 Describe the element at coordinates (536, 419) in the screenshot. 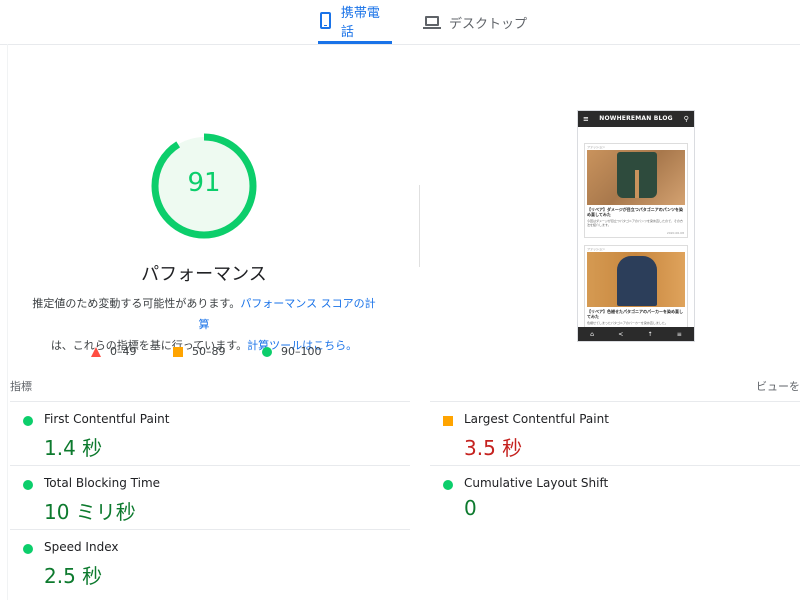

I see `metric-name: Largest Contentful Paint` at that location.